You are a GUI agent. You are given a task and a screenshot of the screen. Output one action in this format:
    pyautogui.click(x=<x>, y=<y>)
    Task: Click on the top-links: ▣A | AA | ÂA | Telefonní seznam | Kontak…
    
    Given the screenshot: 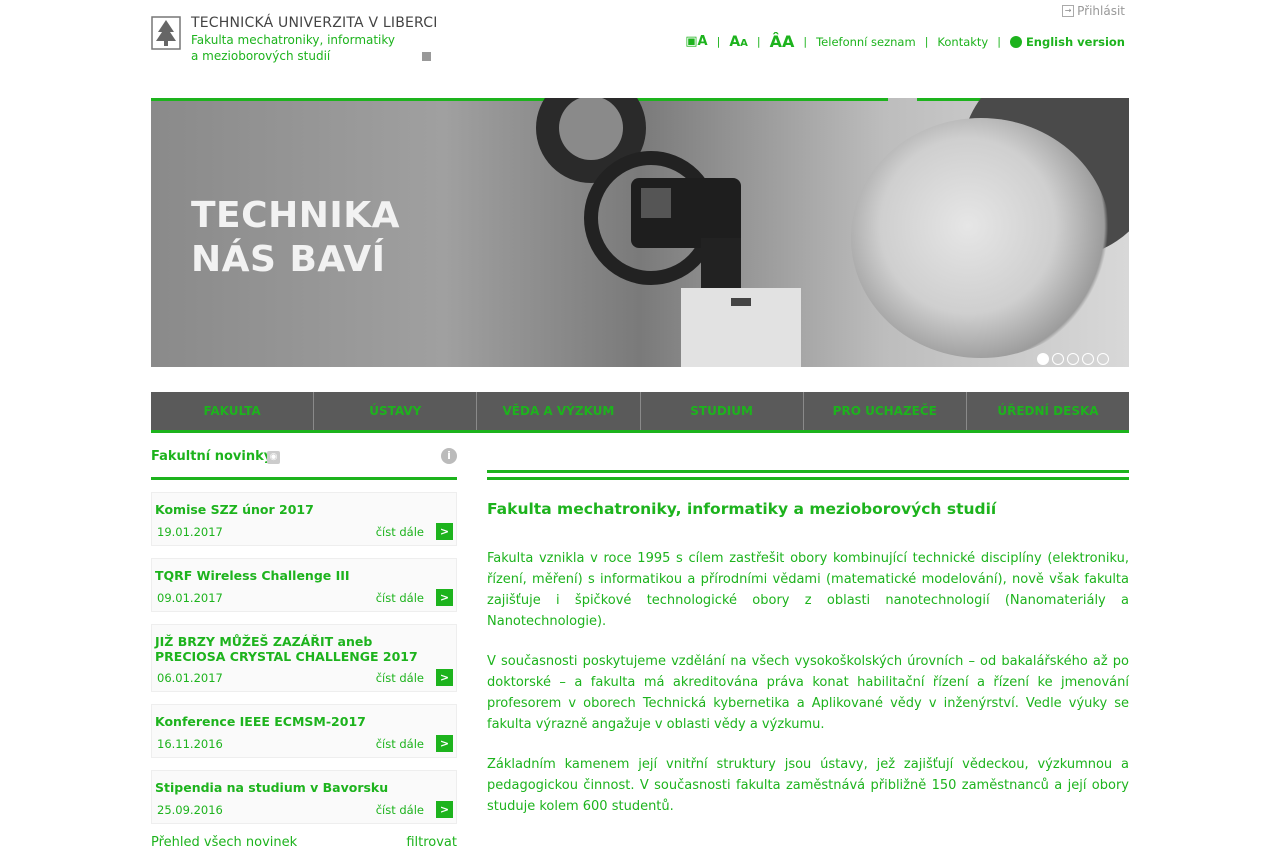 What is the action you would take?
    pyautogui.click(x=905, y=41)
    